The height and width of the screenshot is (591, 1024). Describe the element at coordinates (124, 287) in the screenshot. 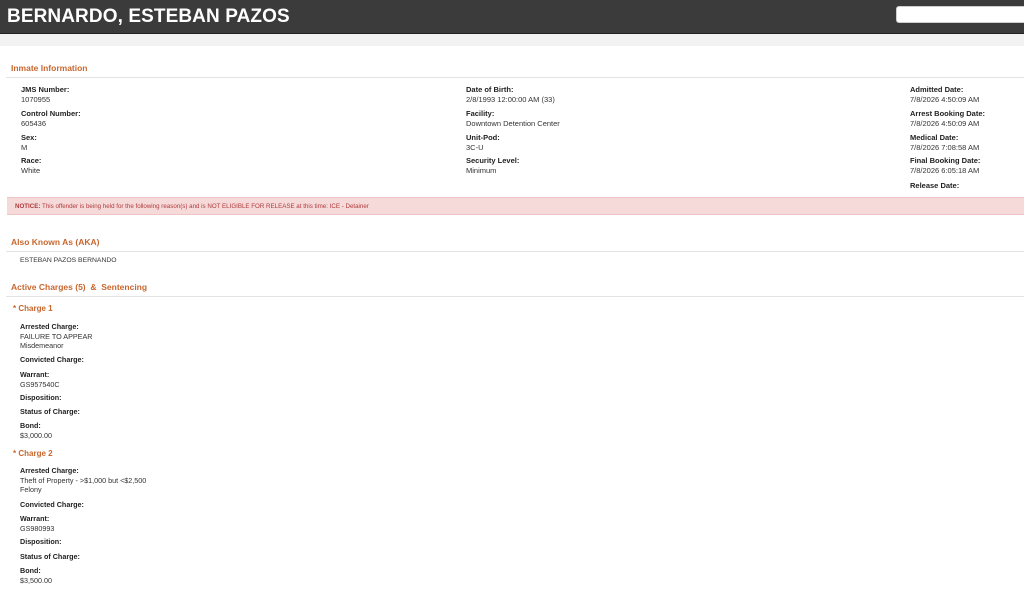

I see `sentencing-label: Sentencing` at that location.